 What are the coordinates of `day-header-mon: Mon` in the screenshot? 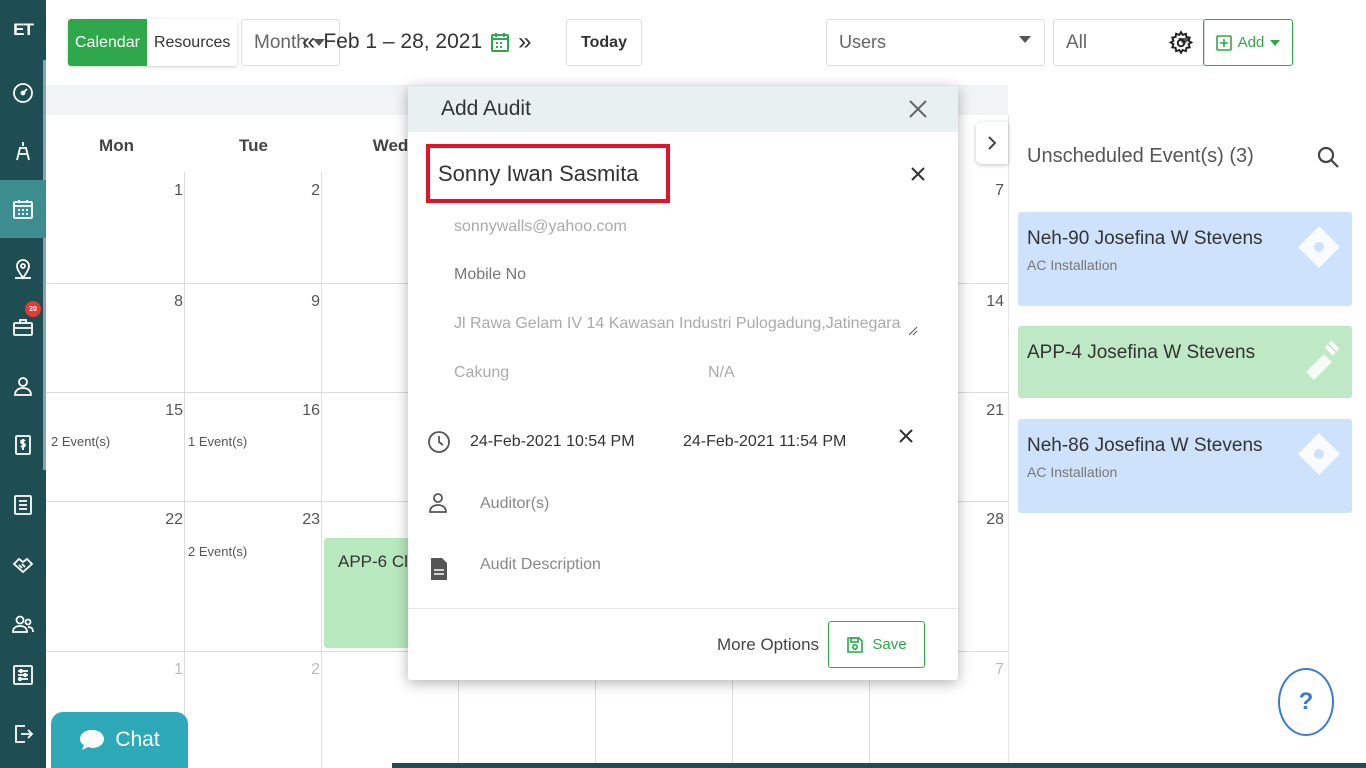 It's located at (116, 145).